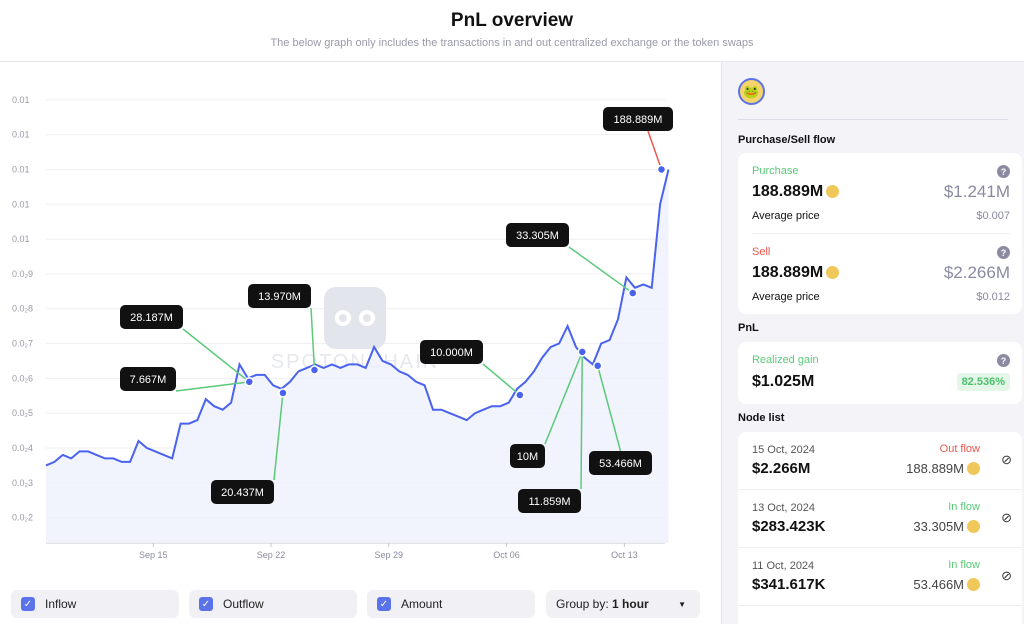 The width and height of the screenshot is (1024, 624). What do you see at coordinates (880, 519) in the screenshot?
I see `node-list-item: 13 Oct, 2024 $283.423K In flow 33.305M ⊘` at bounding box center [880, 519].